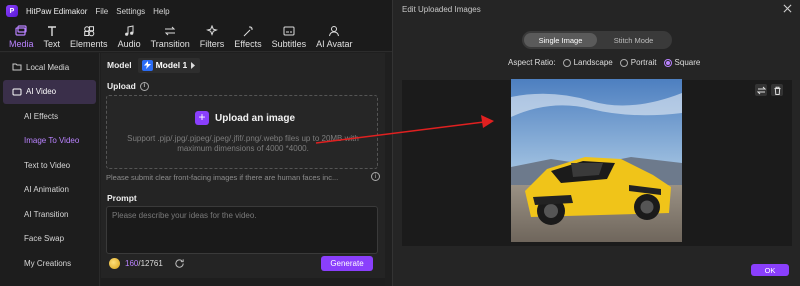 The image size is (800, 286). I want to click on swap-icon, so click(761, 90).